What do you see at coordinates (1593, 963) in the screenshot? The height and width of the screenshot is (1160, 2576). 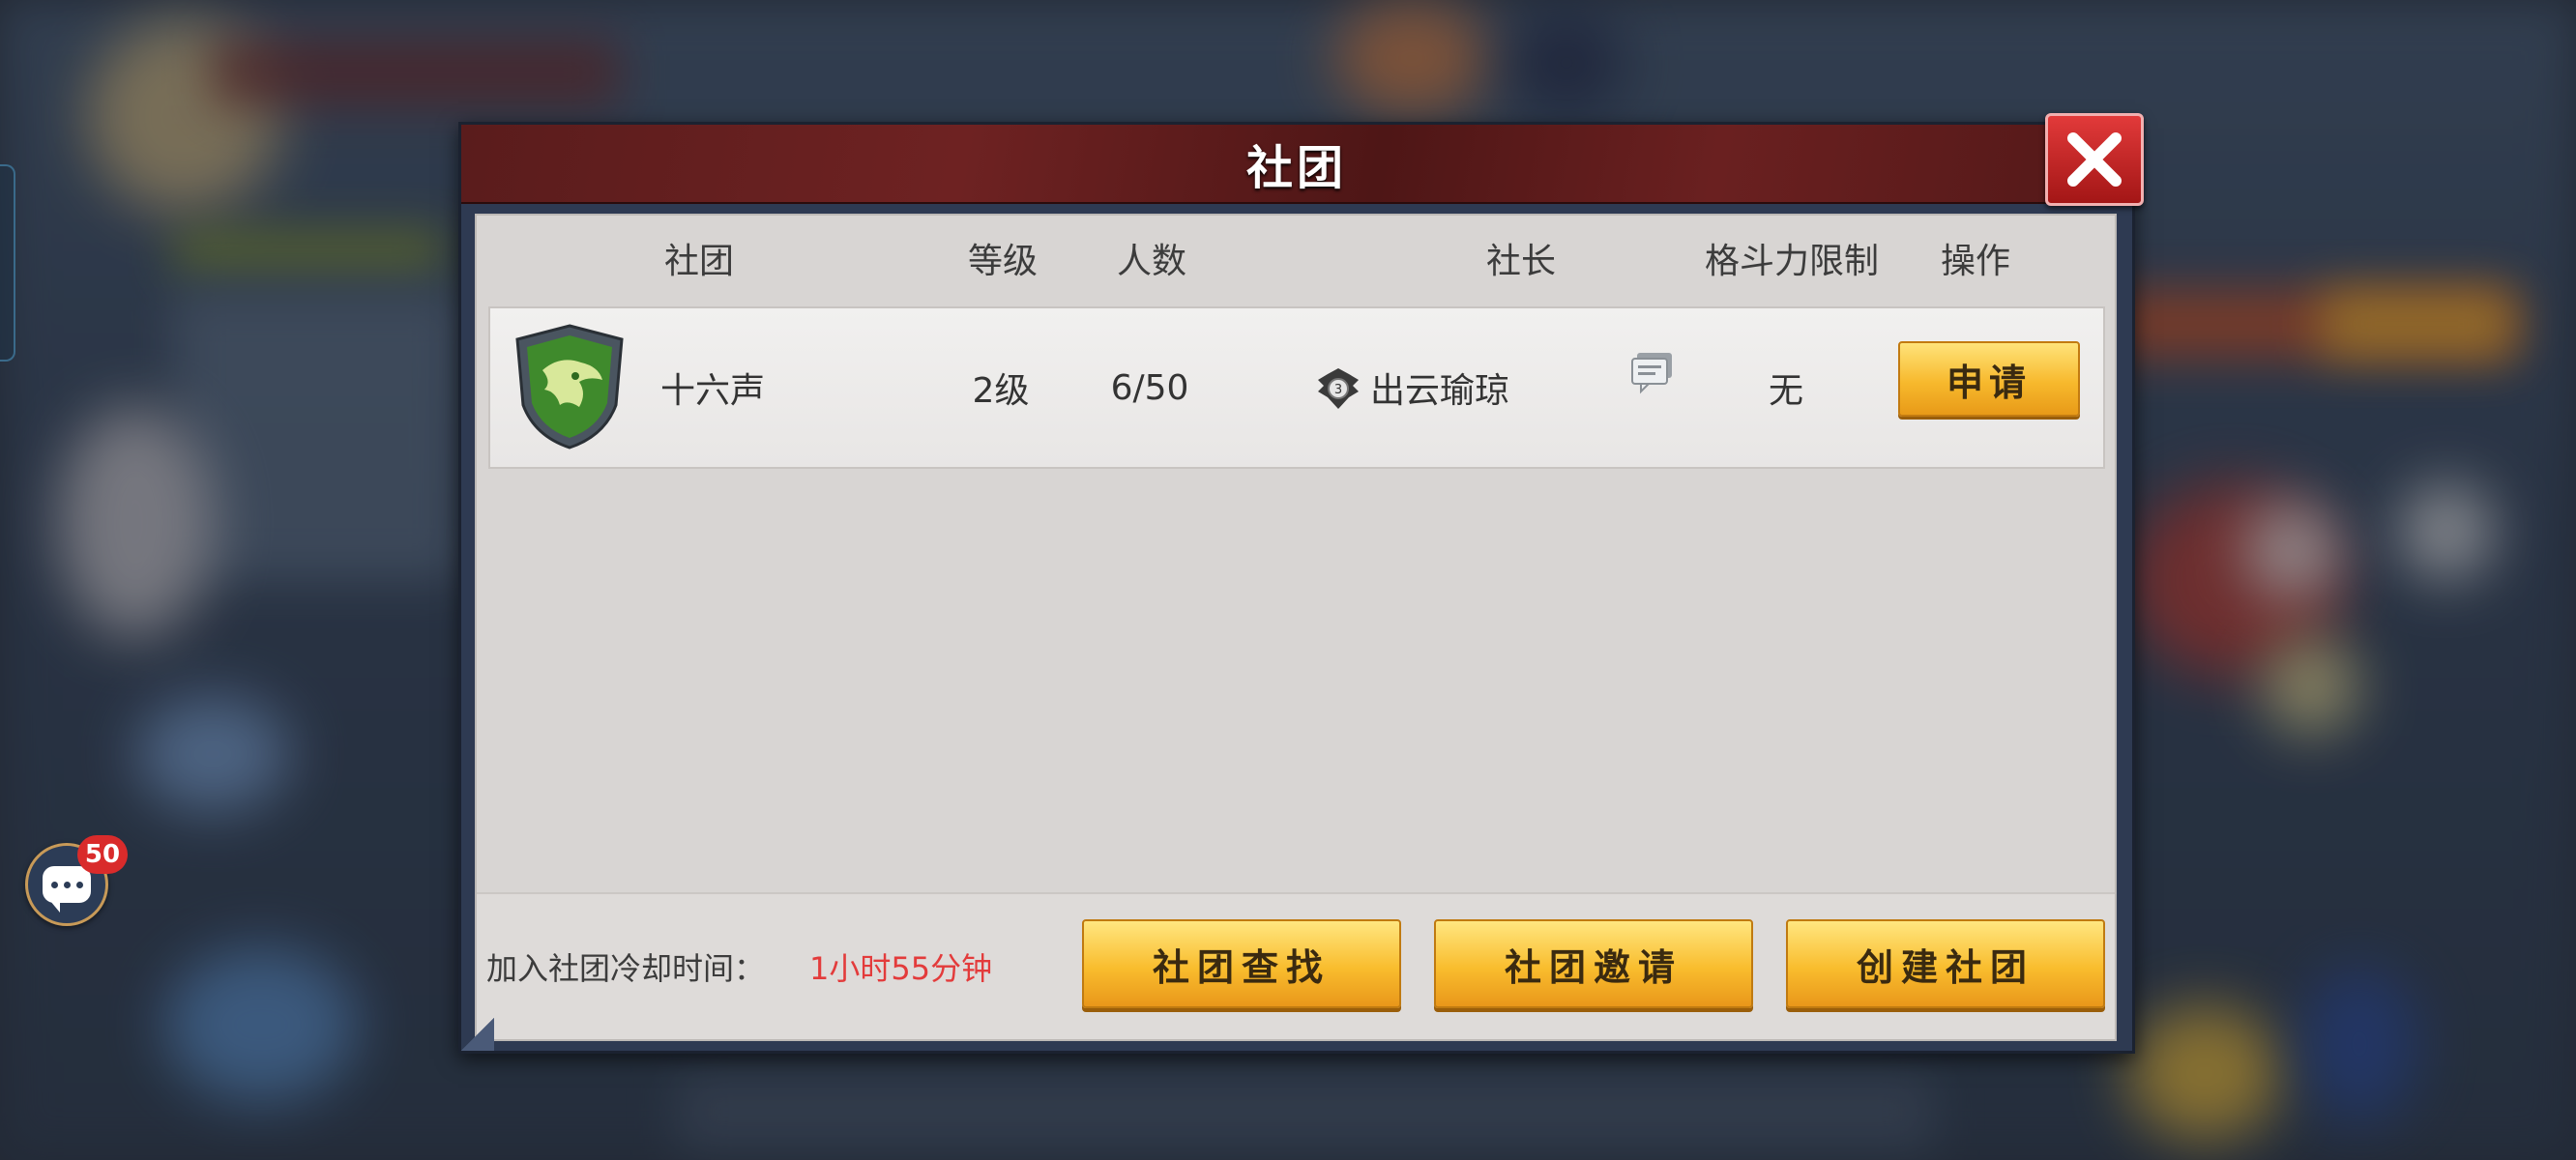 I see `club-invite-button: 社团邀请` at bounding box center [1593, 963].